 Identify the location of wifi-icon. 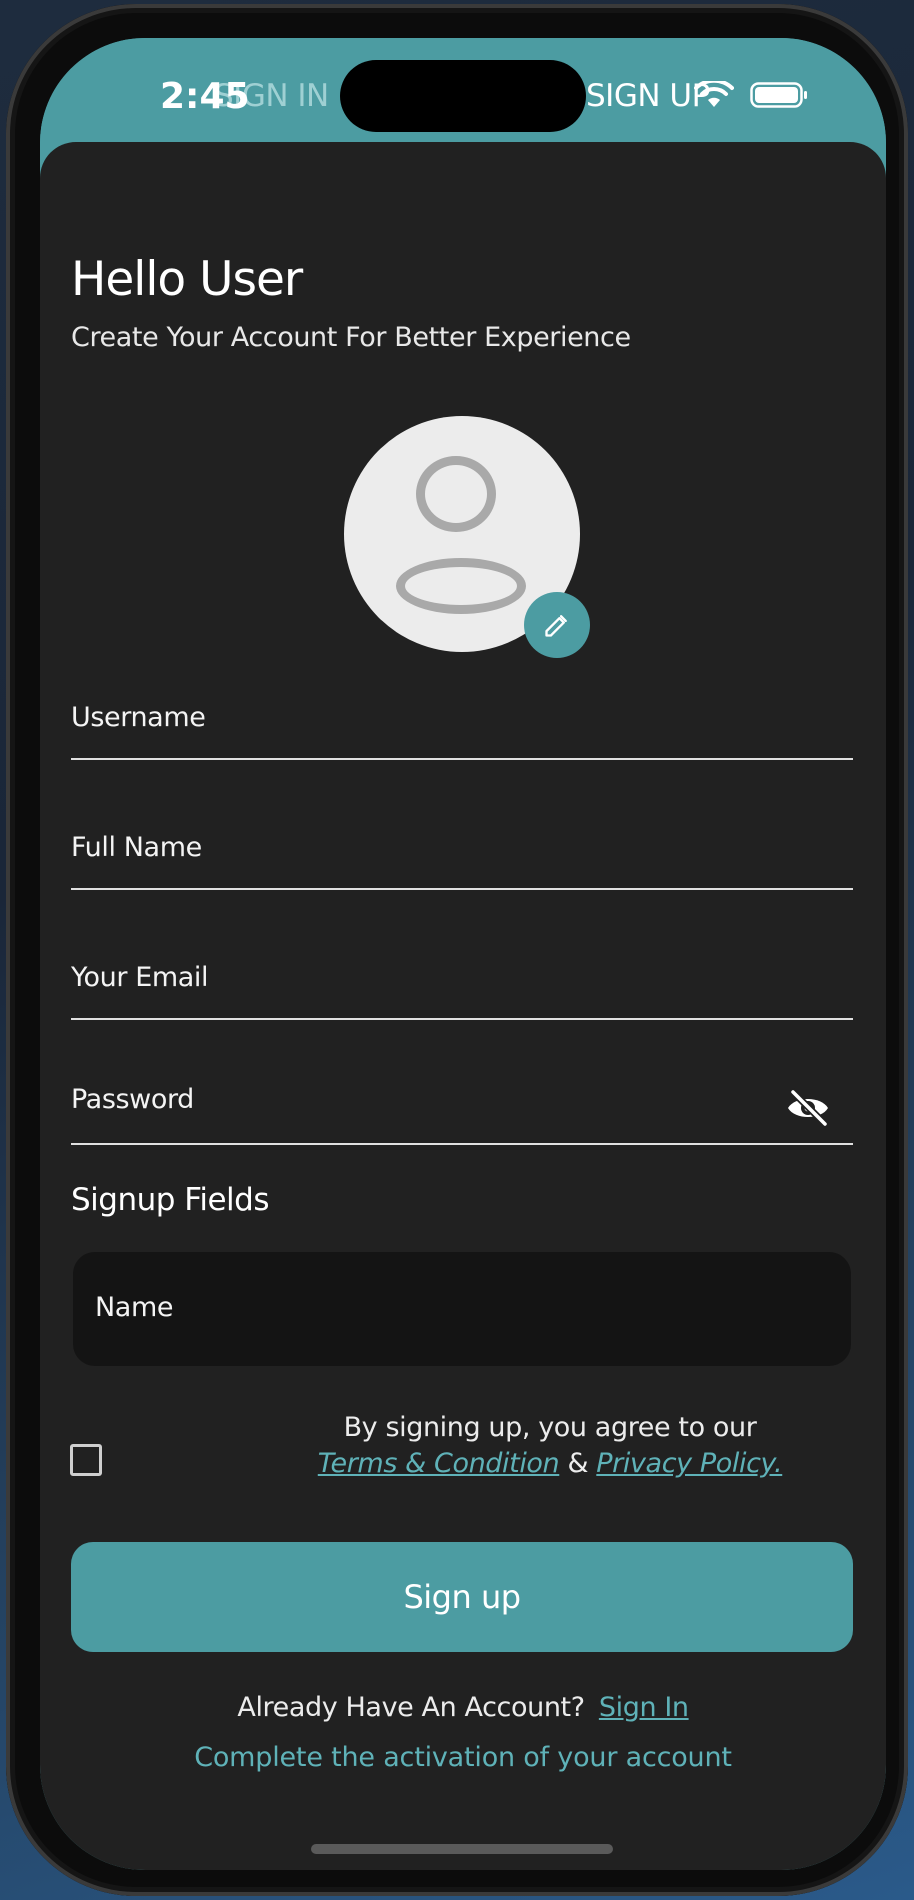
(714, 94).